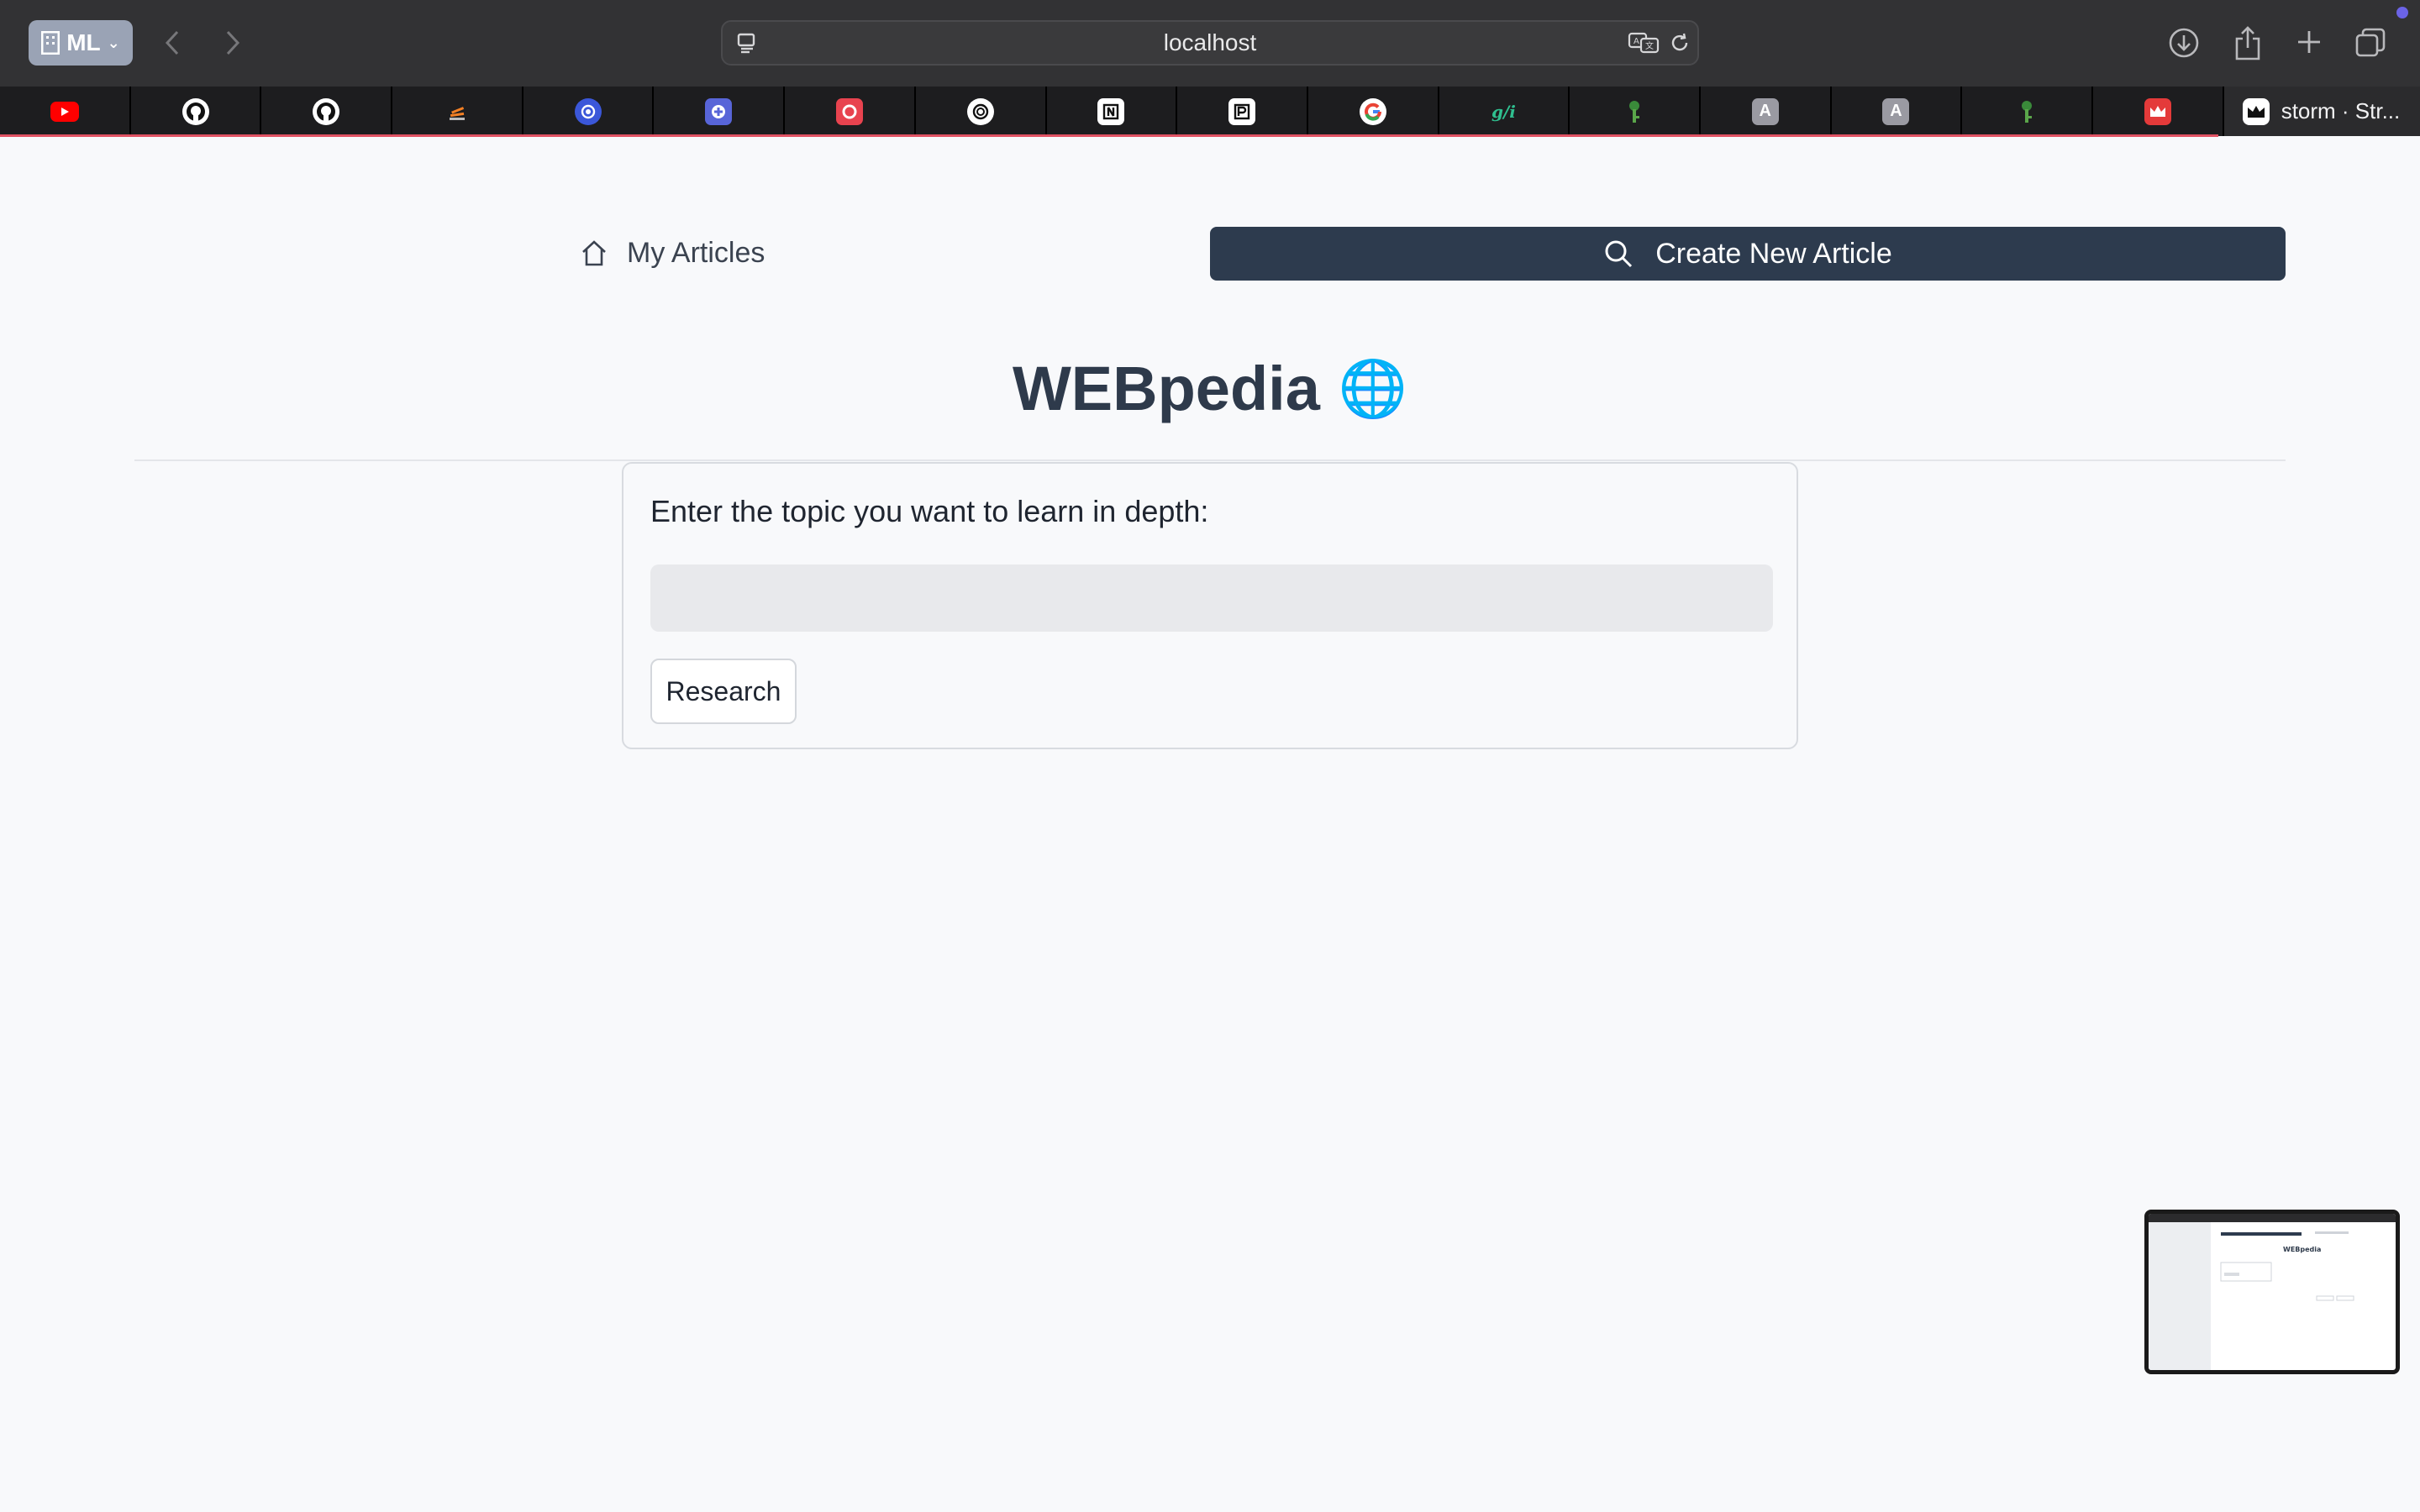  I want to click on stackoverflow-icon, so click(457, 111).